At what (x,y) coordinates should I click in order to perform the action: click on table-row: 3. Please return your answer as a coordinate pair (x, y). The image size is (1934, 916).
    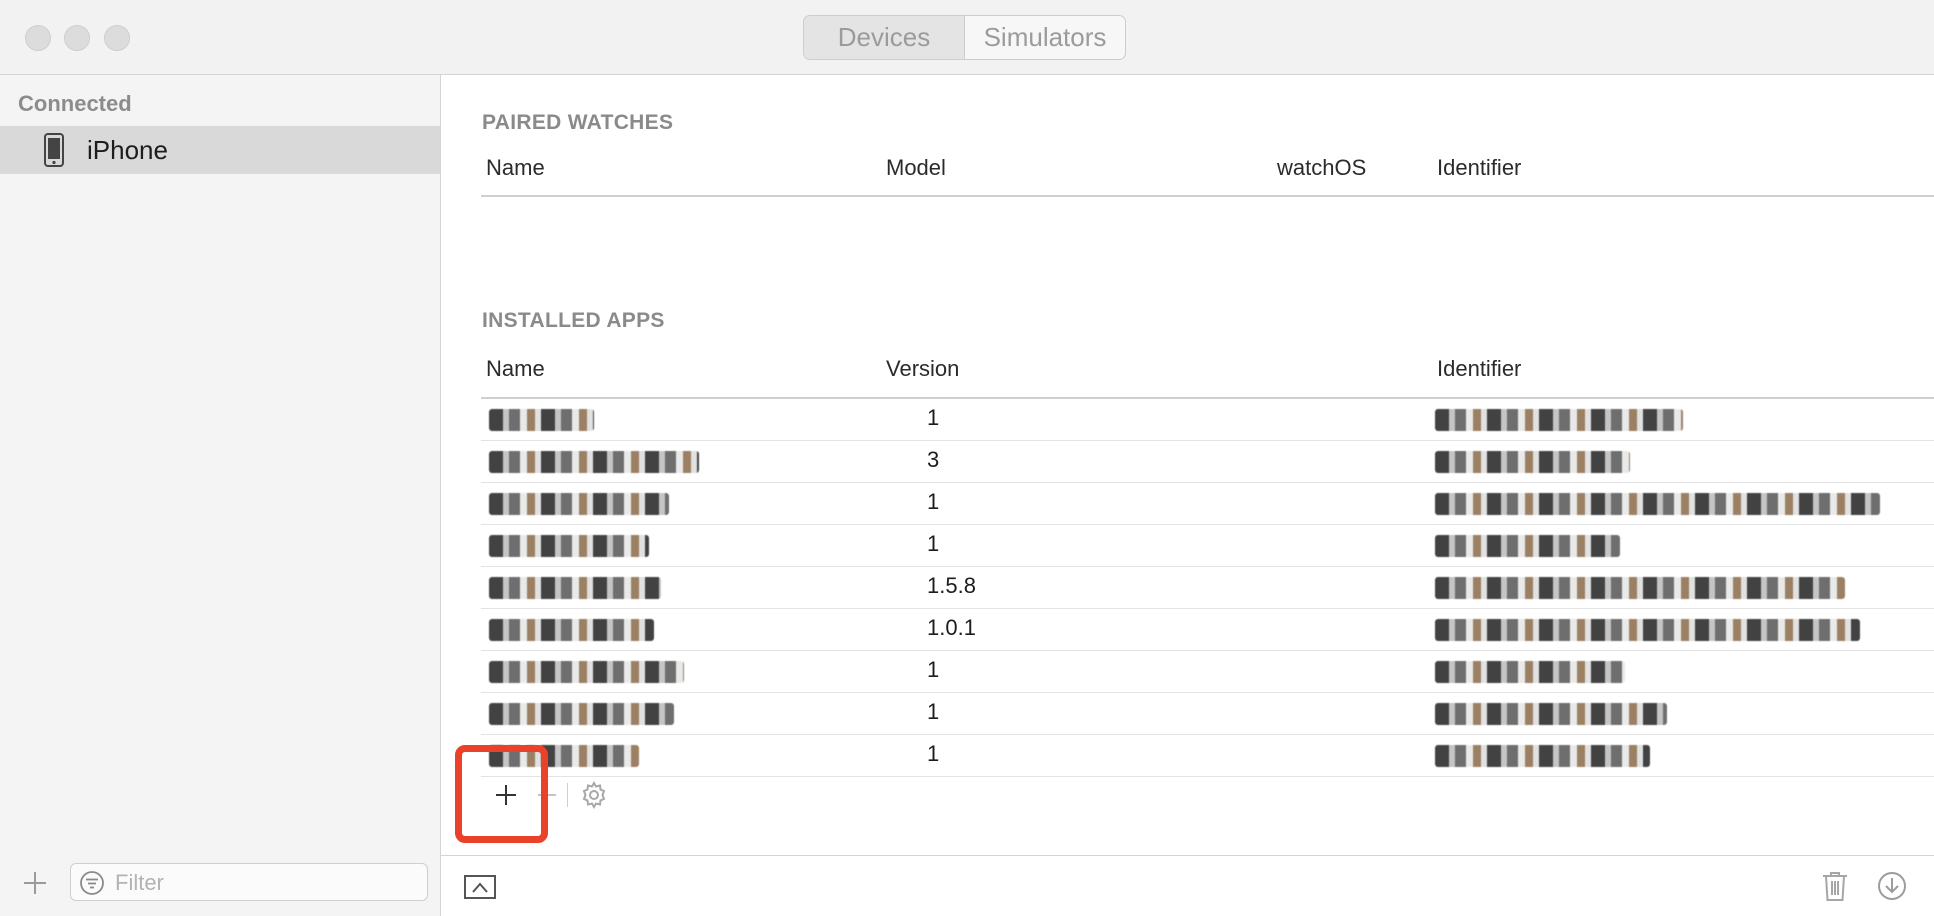
    Looking at the image, I should click on (1207, 462).